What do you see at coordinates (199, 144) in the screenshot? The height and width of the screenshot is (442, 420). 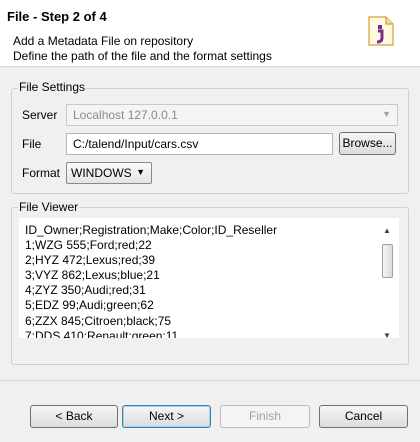 I see `file-path-input: C:/talend/Input/cars.csv` at bounding box center [199, 144].